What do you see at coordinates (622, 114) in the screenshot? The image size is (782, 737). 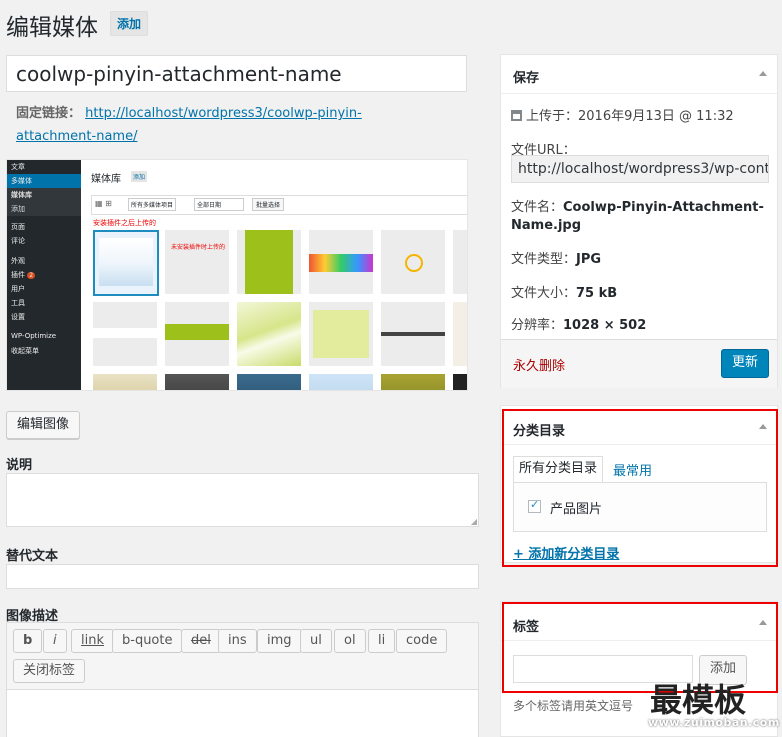 I see `uploaded-on: 上传于：2016年9月13日 @ 11:32` at bounding box center [622, 114].